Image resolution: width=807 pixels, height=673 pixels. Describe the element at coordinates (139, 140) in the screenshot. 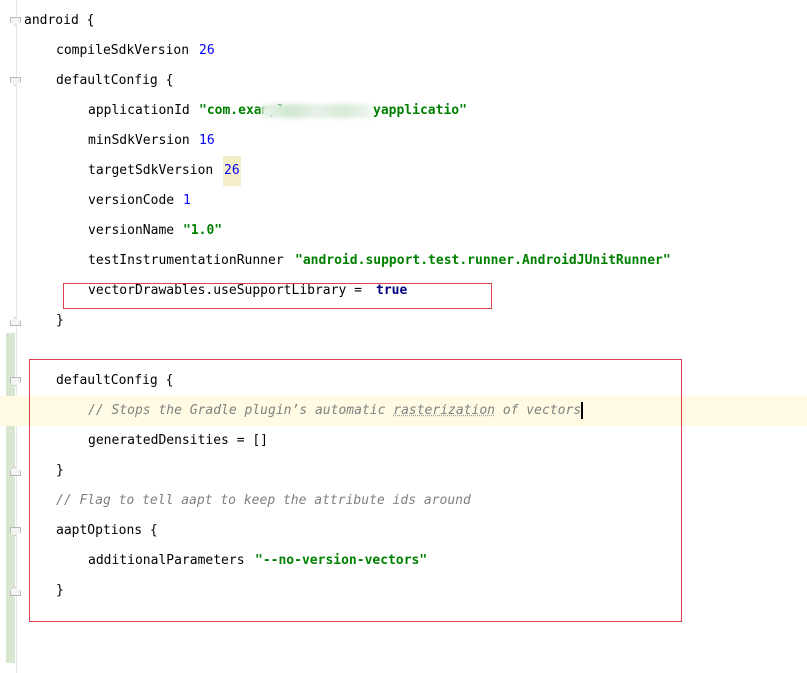

I see `code-key: minSdkVersion` at that location.